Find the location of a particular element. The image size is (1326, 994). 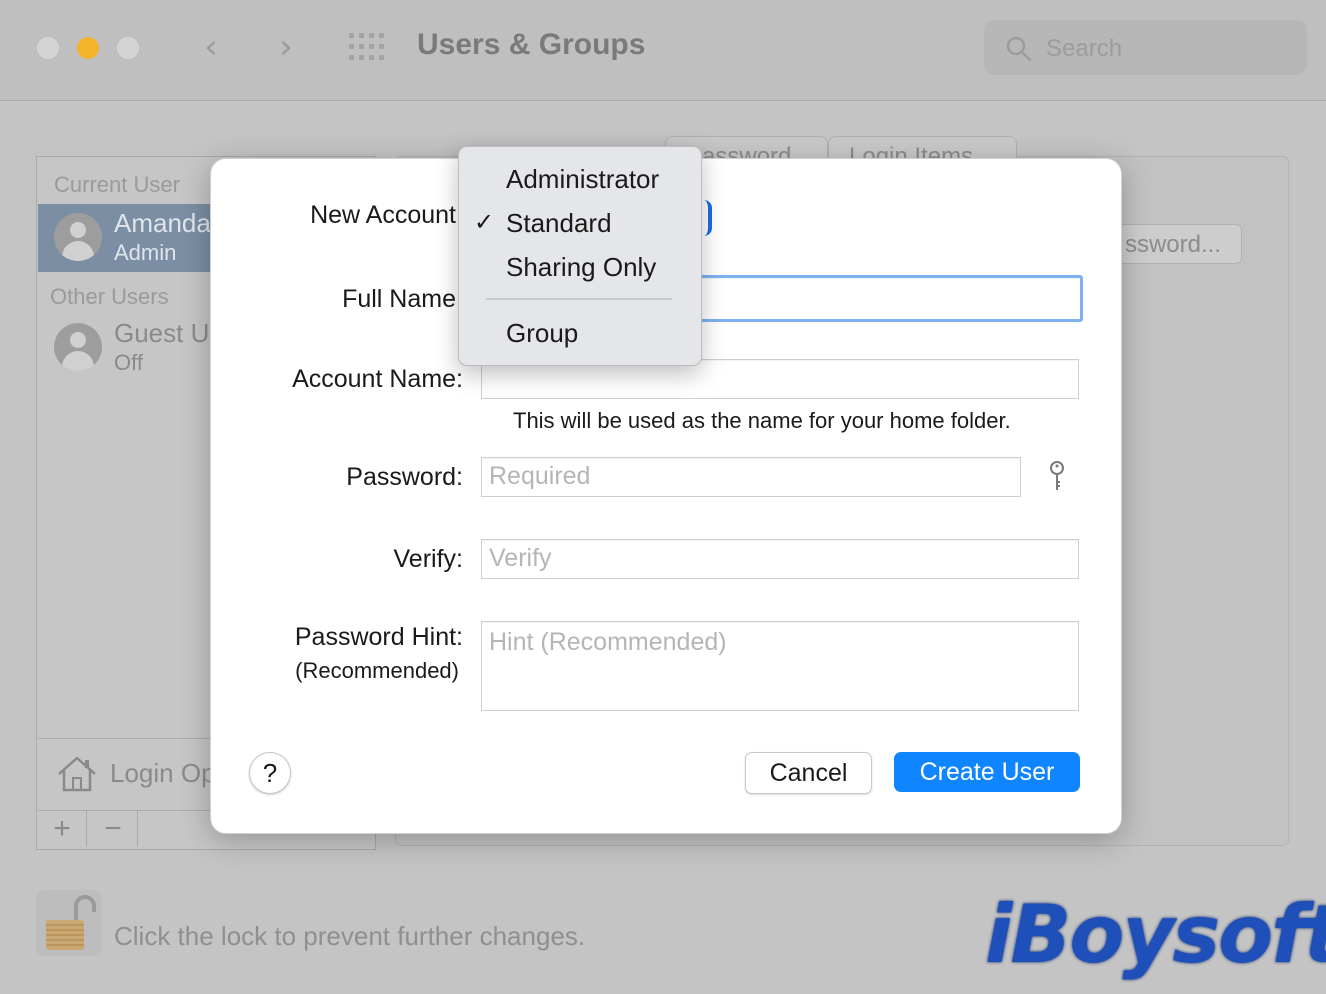

checkmark-icon: ✓ is located at coordinates (484, 222).